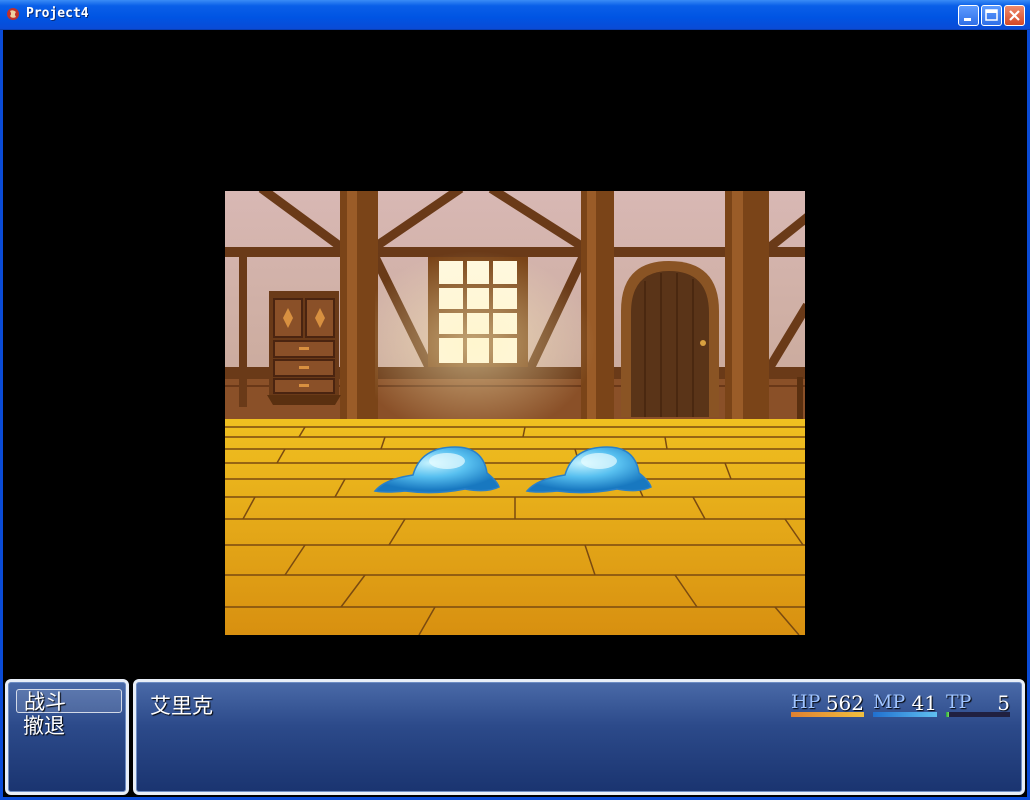 The height and width of the screenshot is (800, 1030). Describe the element at coordinates (69, 701) in the screenshot. I see `command-fight: 战斗` at that location.